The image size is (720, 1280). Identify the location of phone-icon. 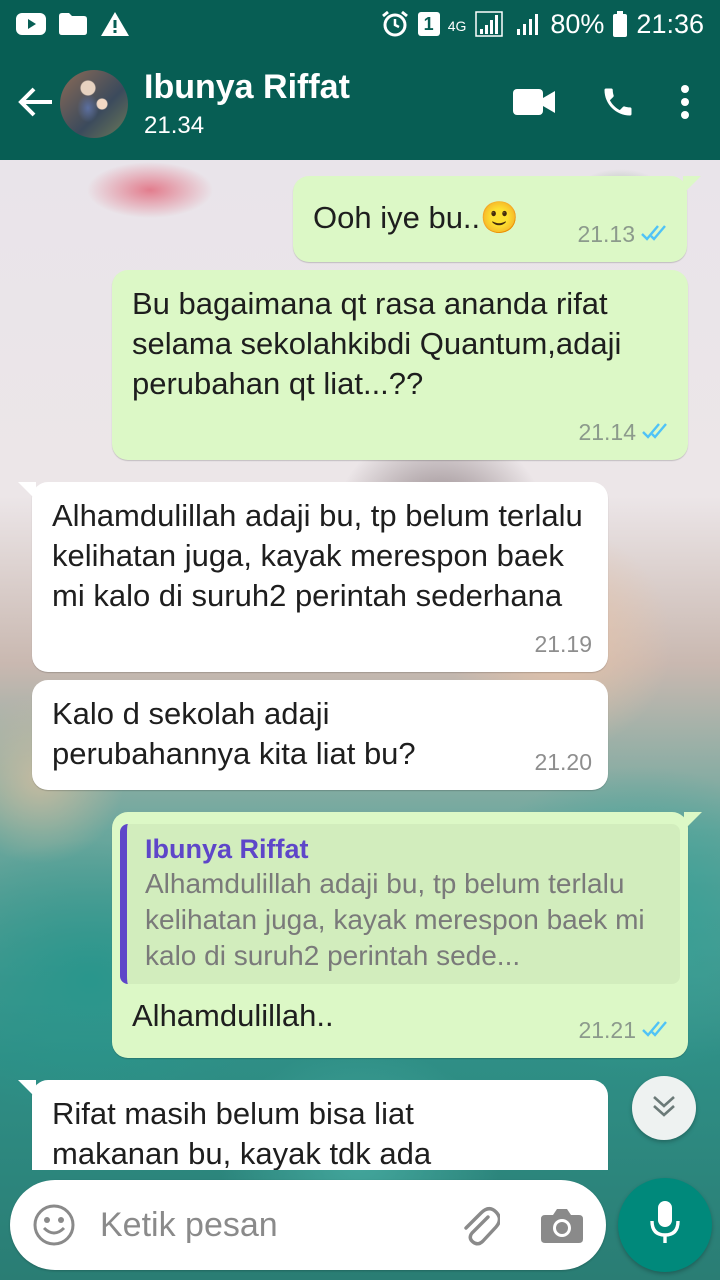
(618, 104).